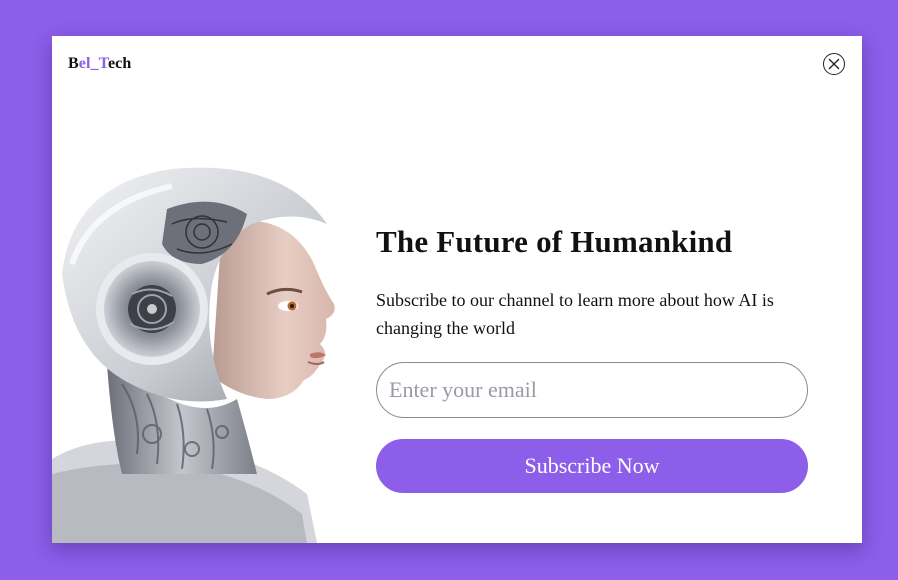 This screenshot has height=580, width=898. I want to click on brand-logo: Bel_Tech, so click(99, 64).